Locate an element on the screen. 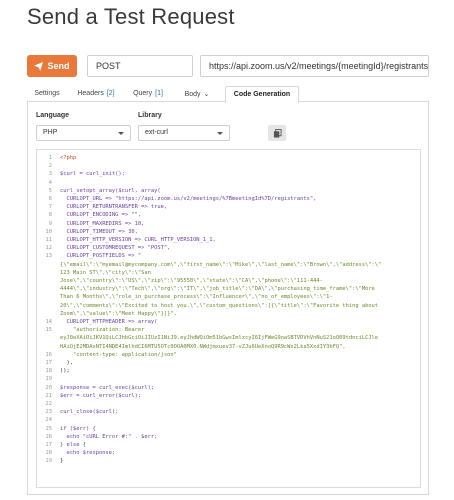 Image resolution: width=454 pixels, height=500 pixels. line-number: 20 is located at coordinates (49, 387).